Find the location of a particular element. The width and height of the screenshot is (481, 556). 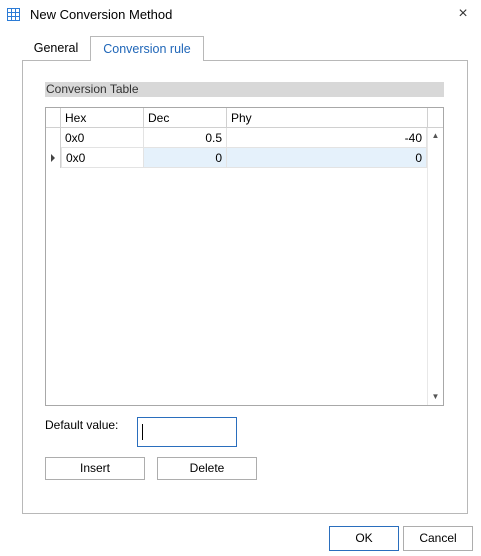

header-scroll-corner is located at coordinates (435, 118).